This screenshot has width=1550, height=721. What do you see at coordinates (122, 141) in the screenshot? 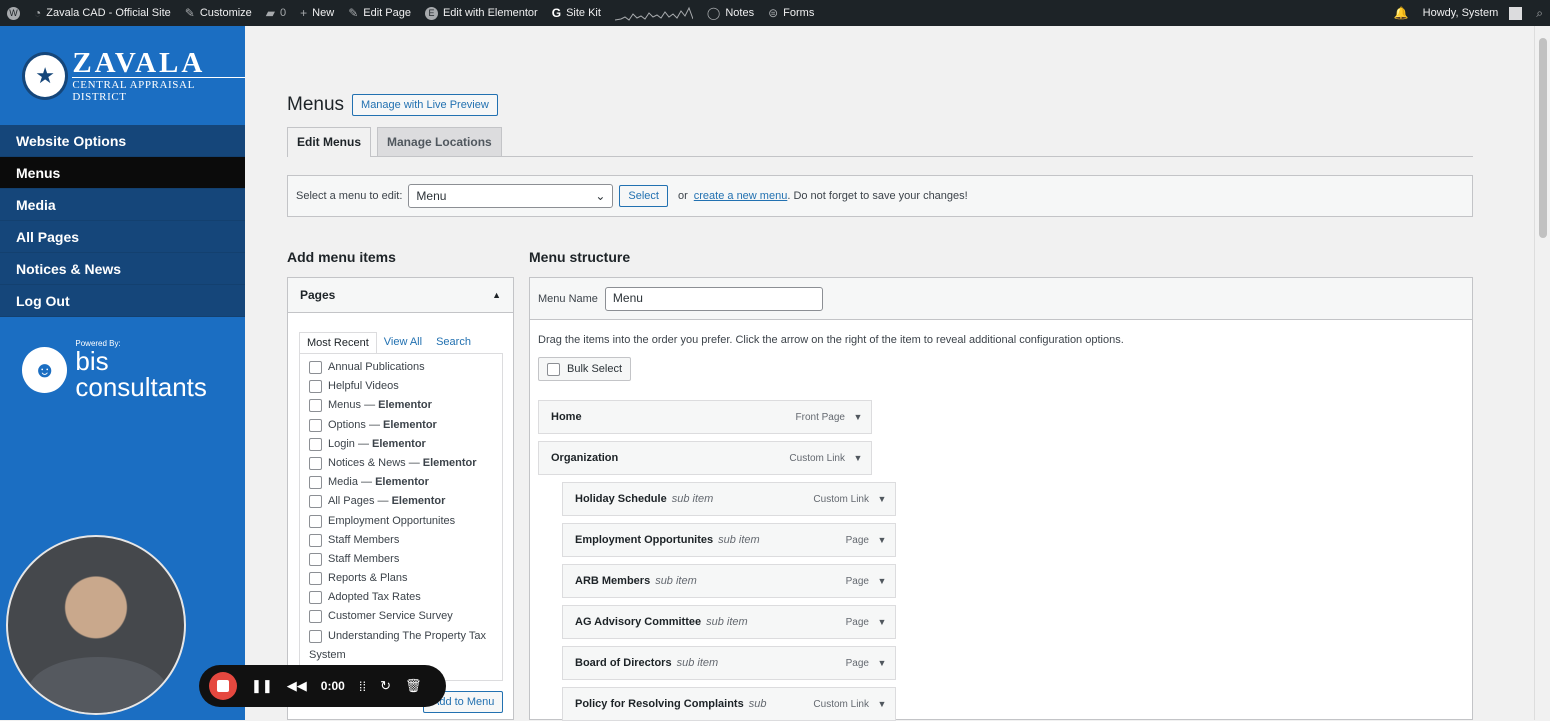
I see `sidebar-item-website-options: Website Options` at bounding box center [122, 141].